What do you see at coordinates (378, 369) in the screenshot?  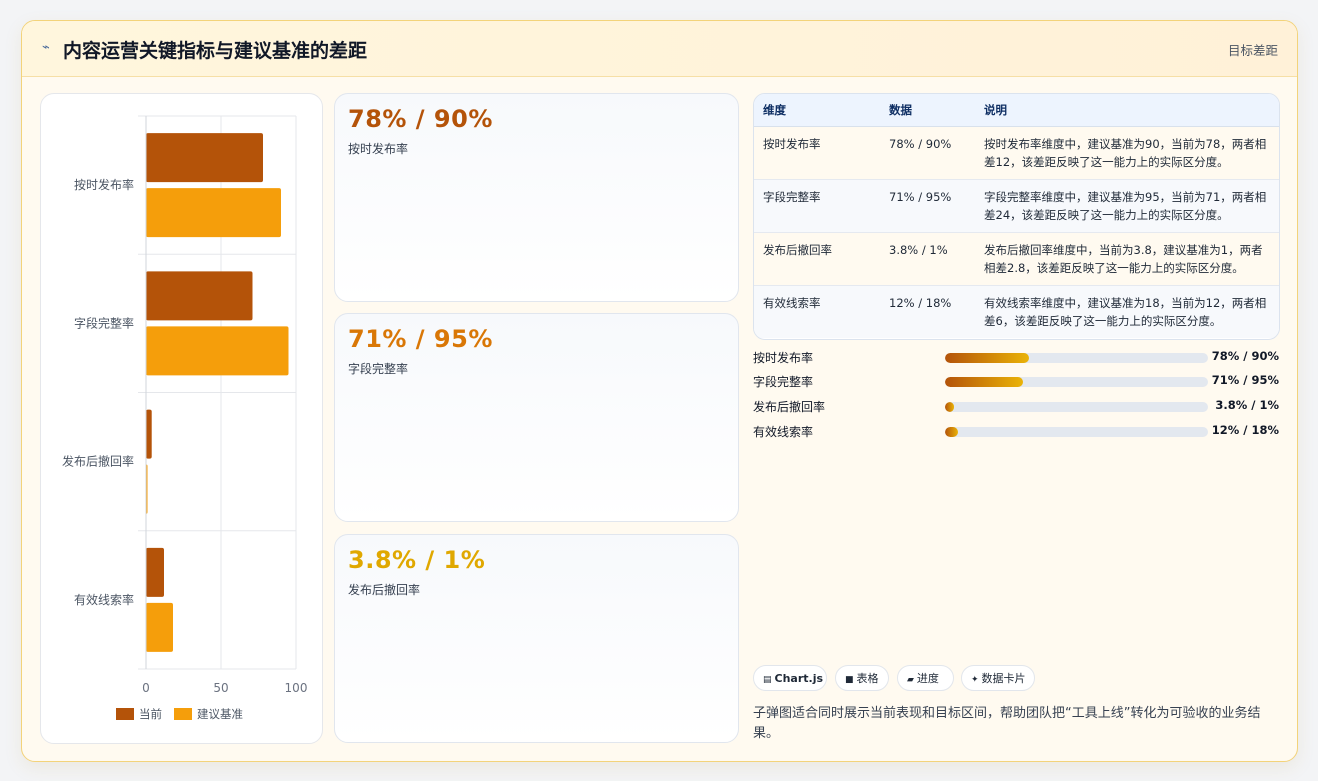 I see `kpi-label: 字段完整率` at bounding box center [378, 369].